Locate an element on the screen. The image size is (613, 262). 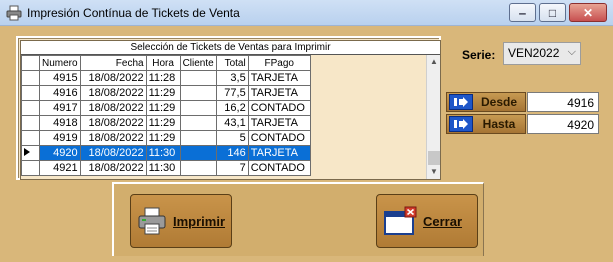
chevron-down-icon: ⌵ is located at coordinates (571, 52).